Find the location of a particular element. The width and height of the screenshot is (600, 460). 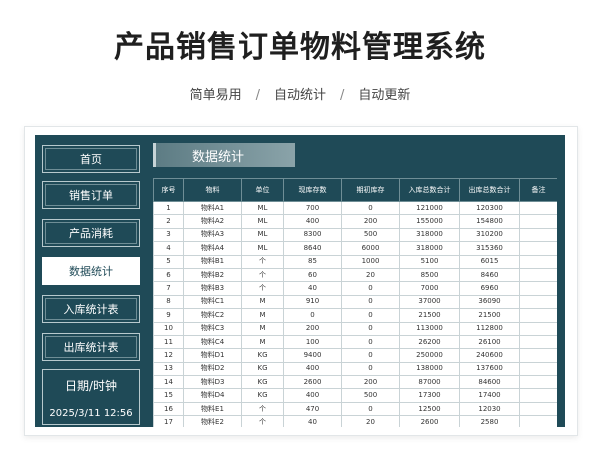

cell-inbound-total: 121000 is located at coordinates (429, 208).